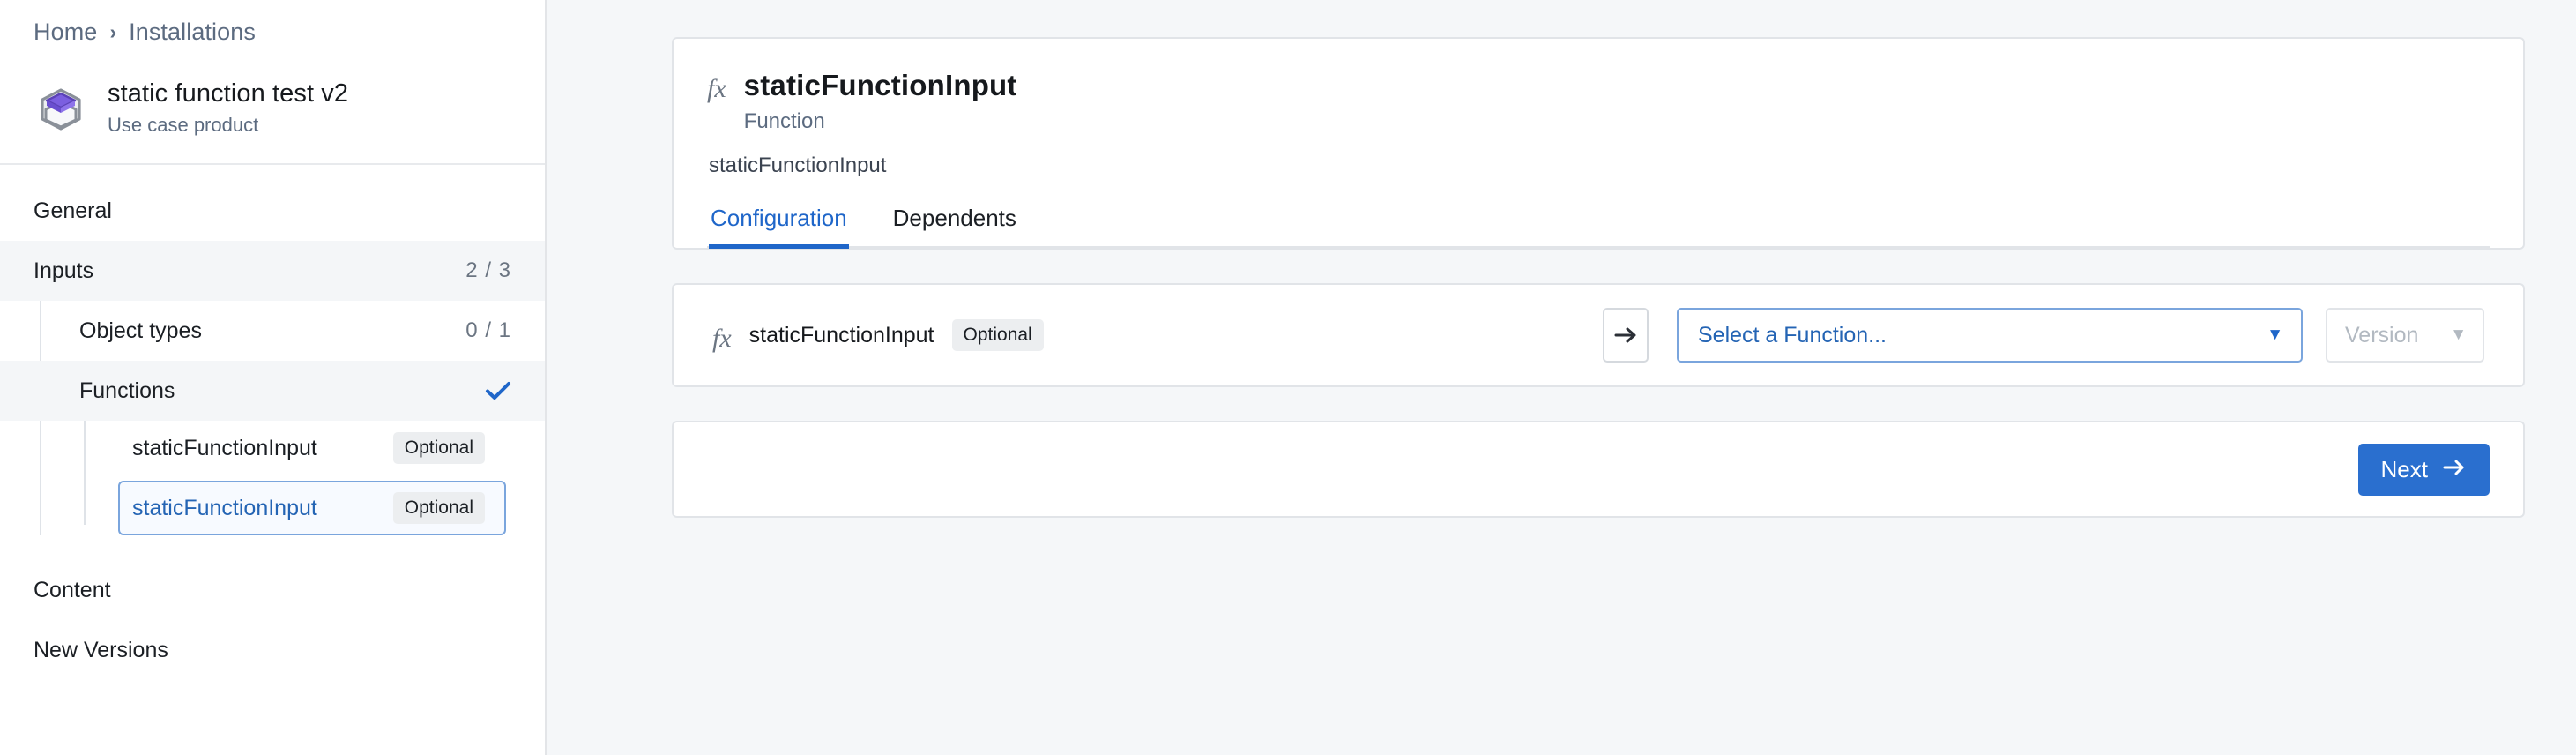 This screenshot has width=2576, height=755. I want to click on package-box-icon, so click(61, 108).